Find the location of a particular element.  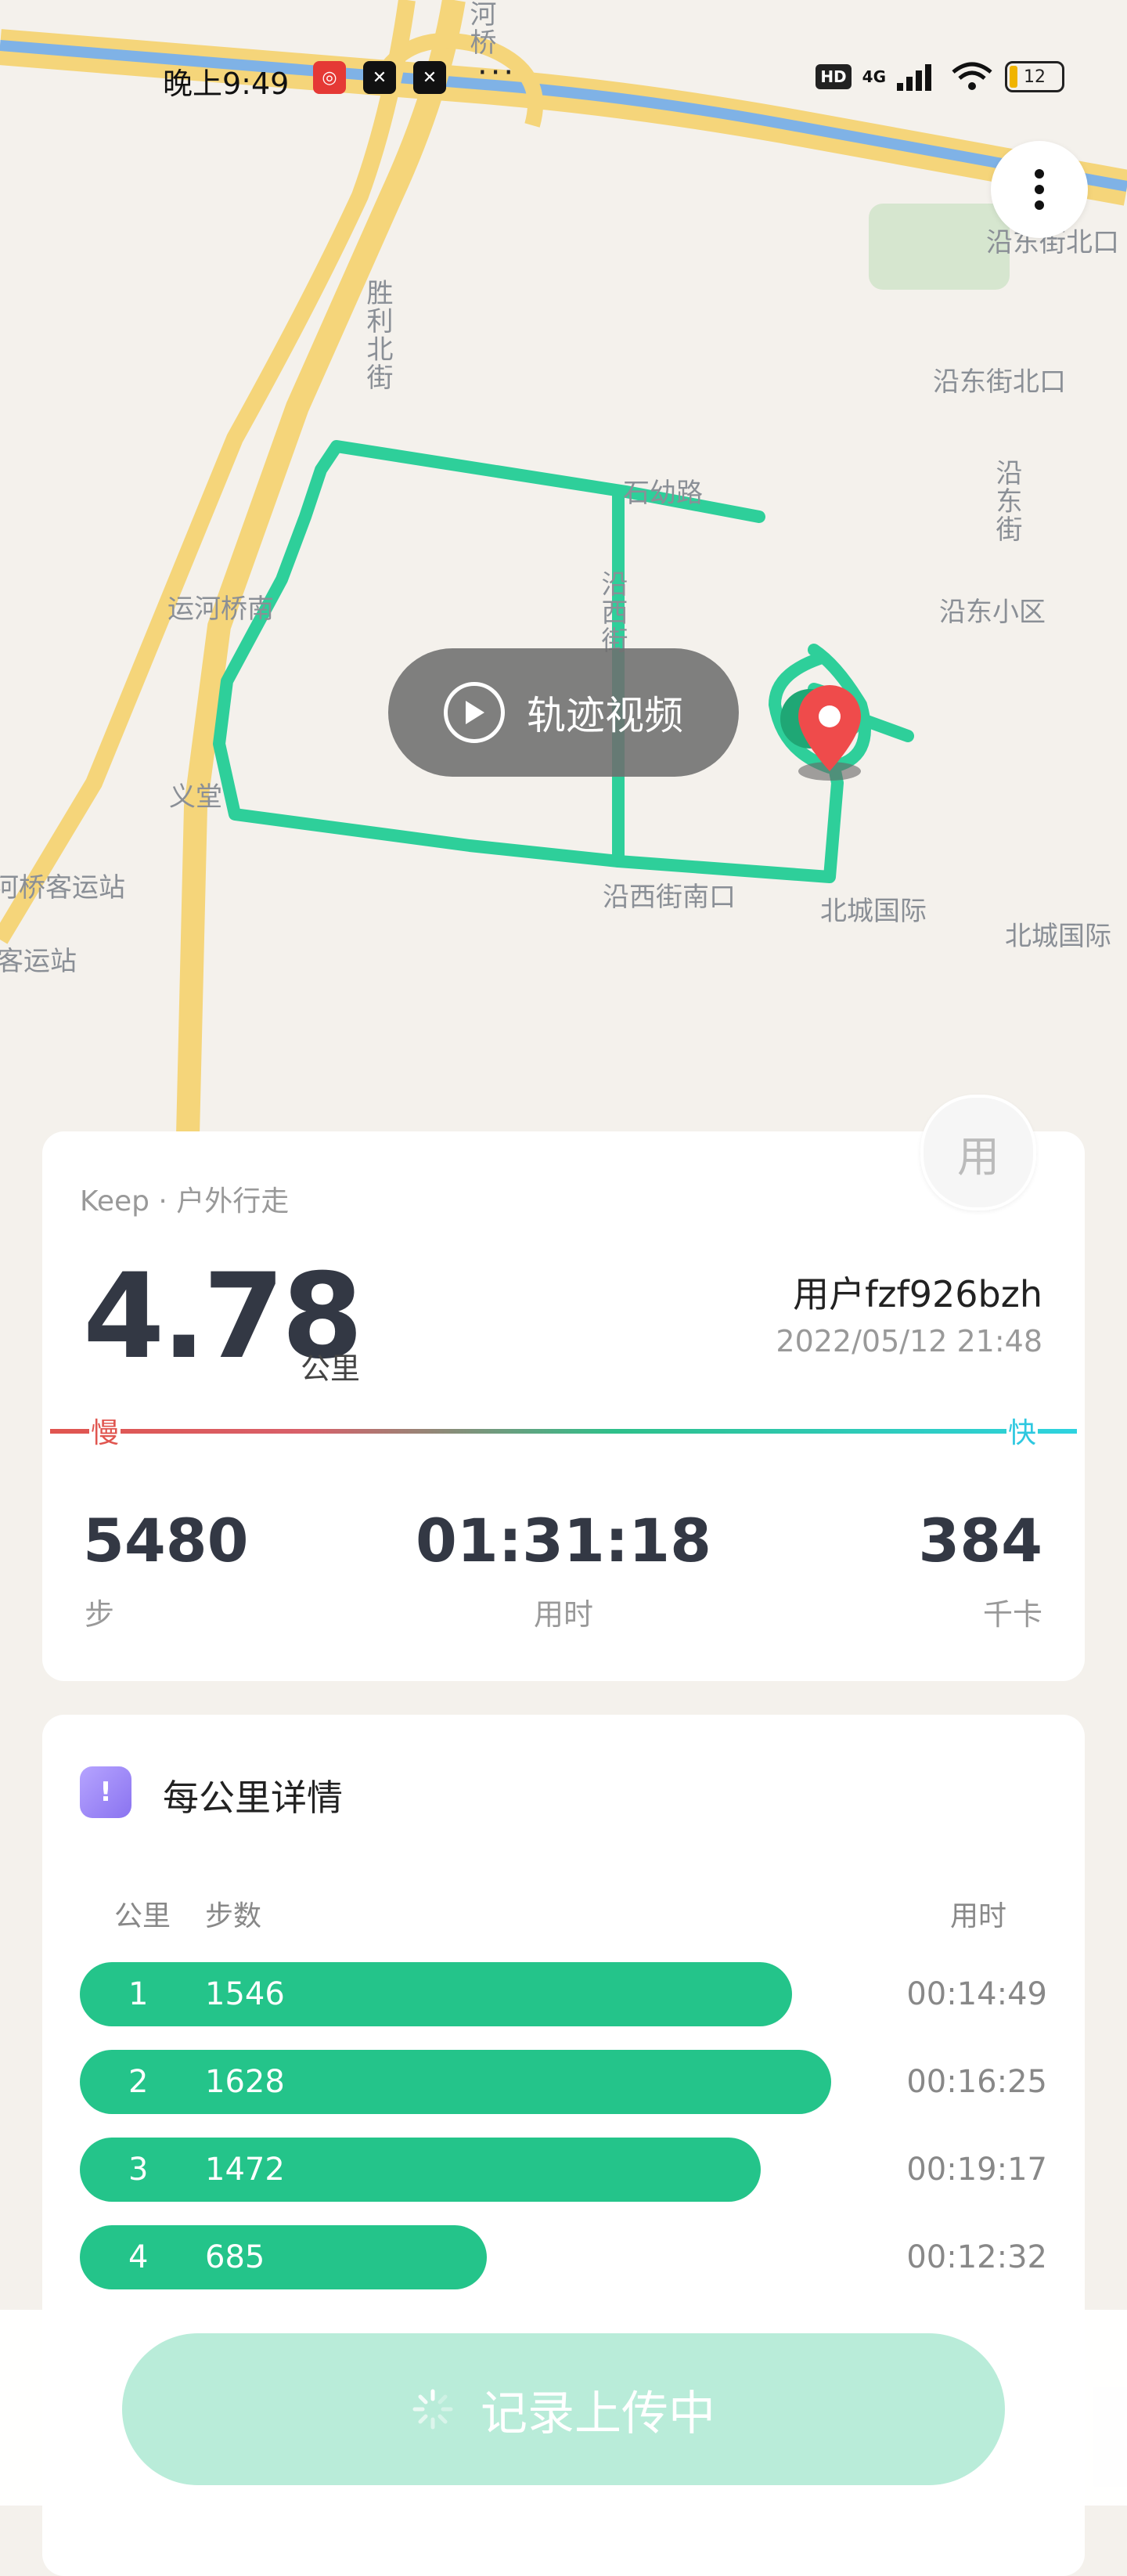

upload-status-label: 记录上传中 is located at coordinates (598, 2413).